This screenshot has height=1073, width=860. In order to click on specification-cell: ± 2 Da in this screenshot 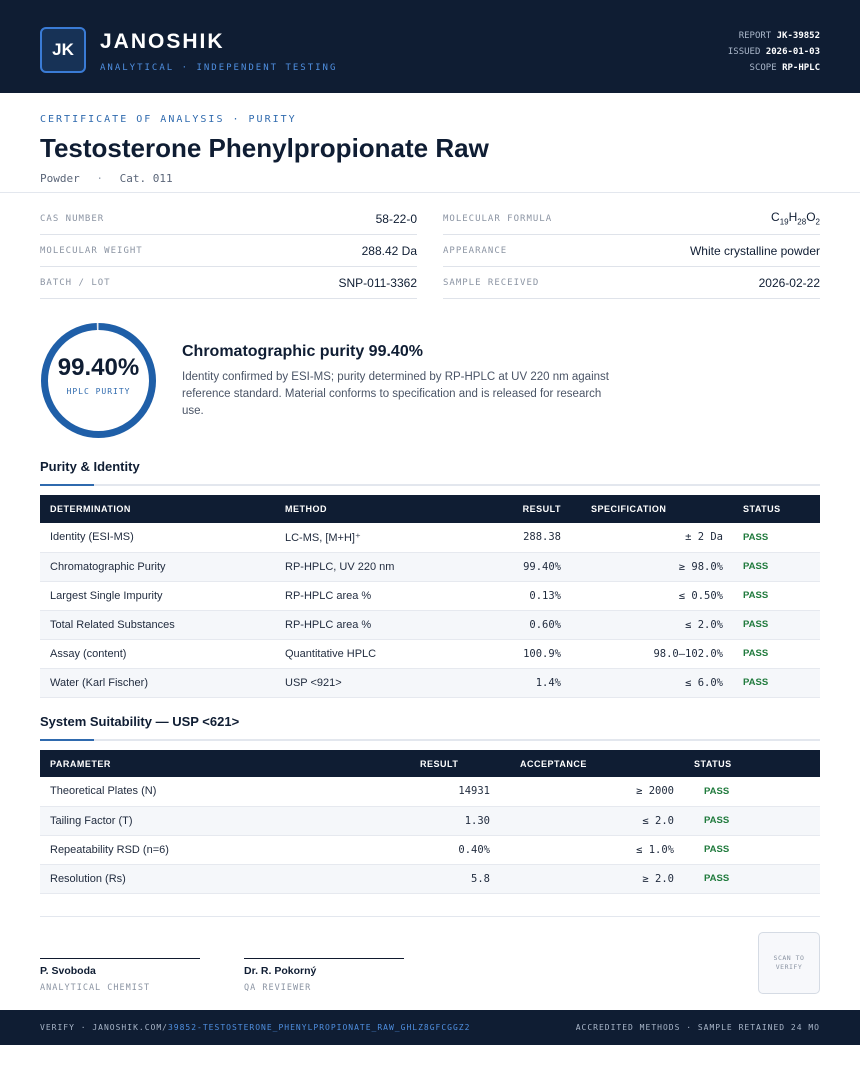, I will do `click(652, 538)`.